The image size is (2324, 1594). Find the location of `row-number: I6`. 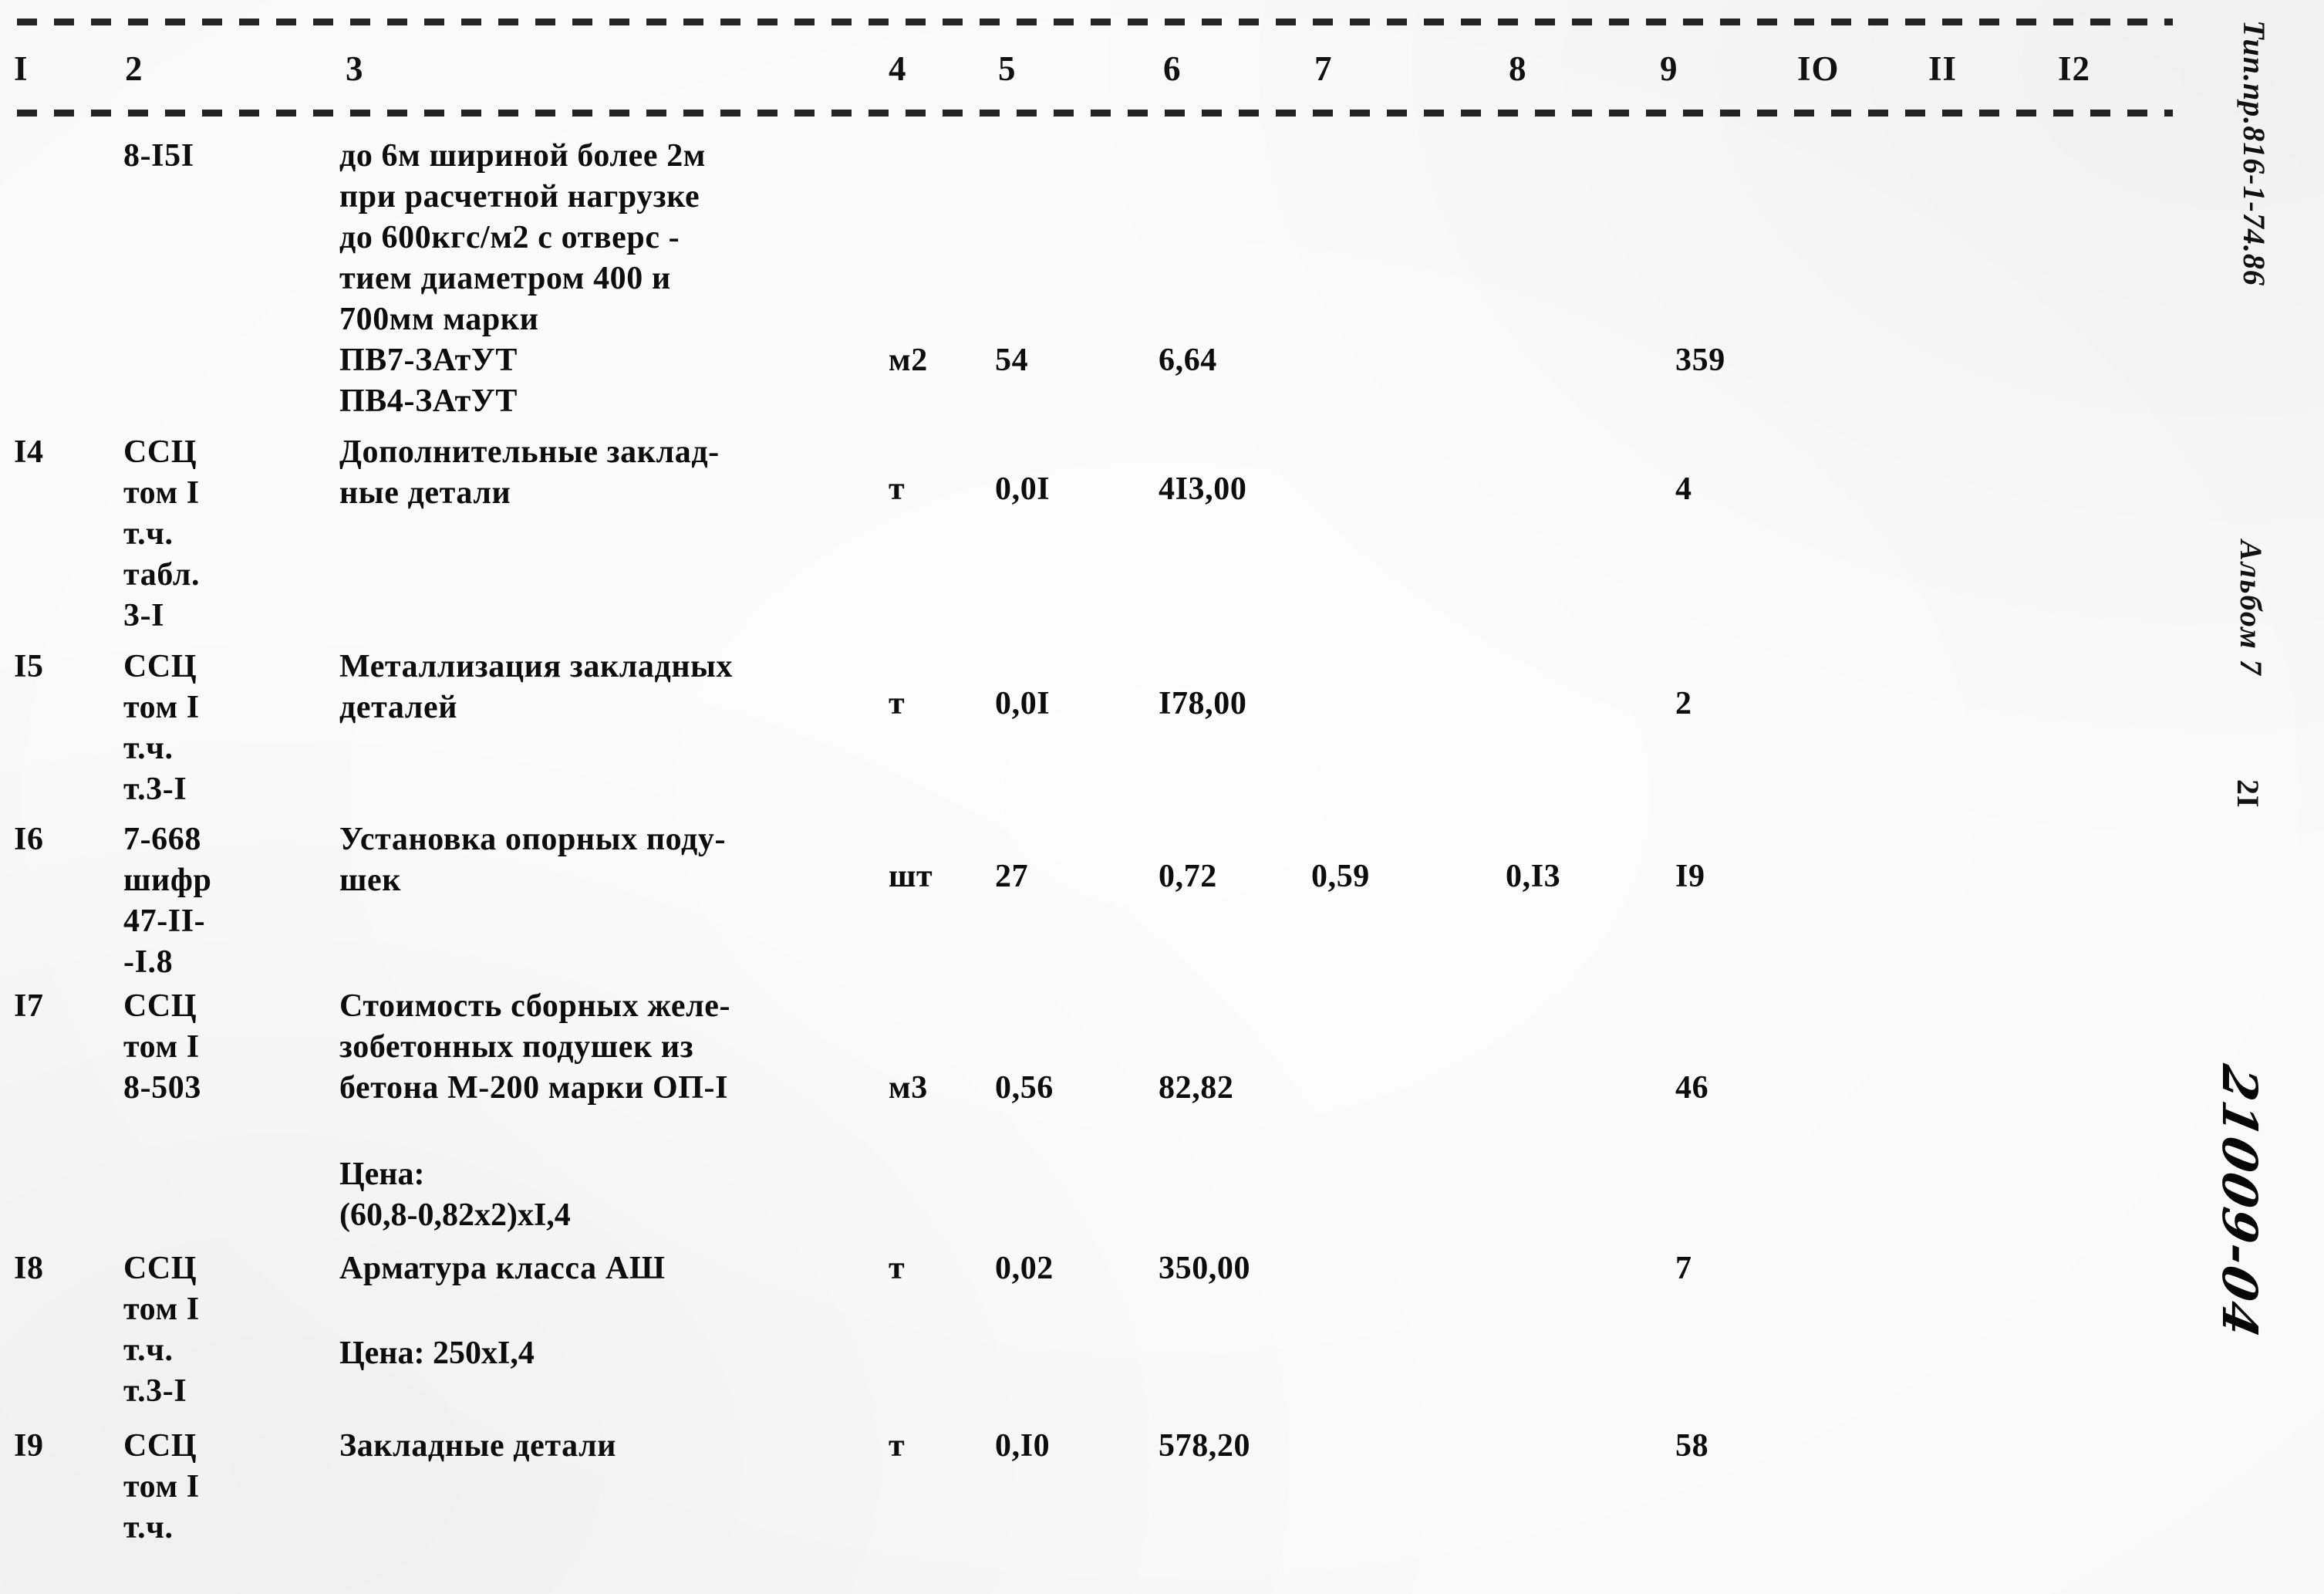

row-number: I6 is located at coordinates (29, 839).